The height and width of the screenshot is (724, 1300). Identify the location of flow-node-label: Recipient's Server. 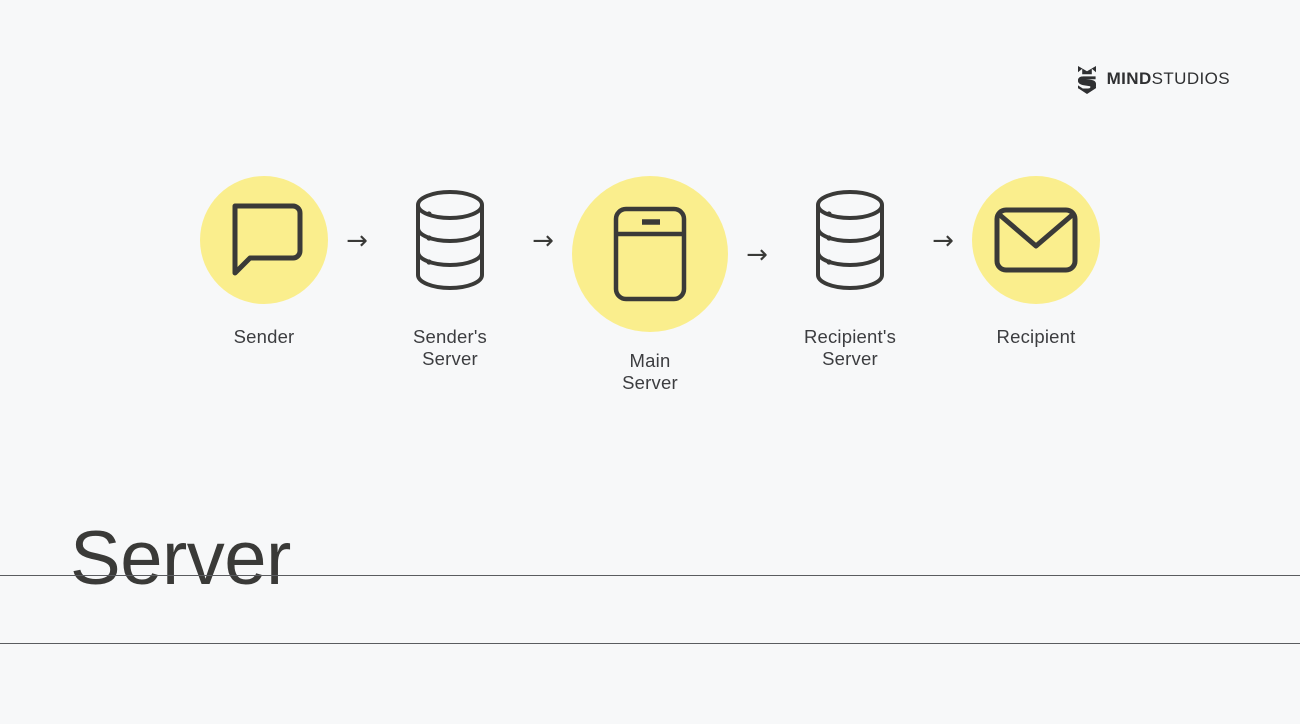
(850, 347).